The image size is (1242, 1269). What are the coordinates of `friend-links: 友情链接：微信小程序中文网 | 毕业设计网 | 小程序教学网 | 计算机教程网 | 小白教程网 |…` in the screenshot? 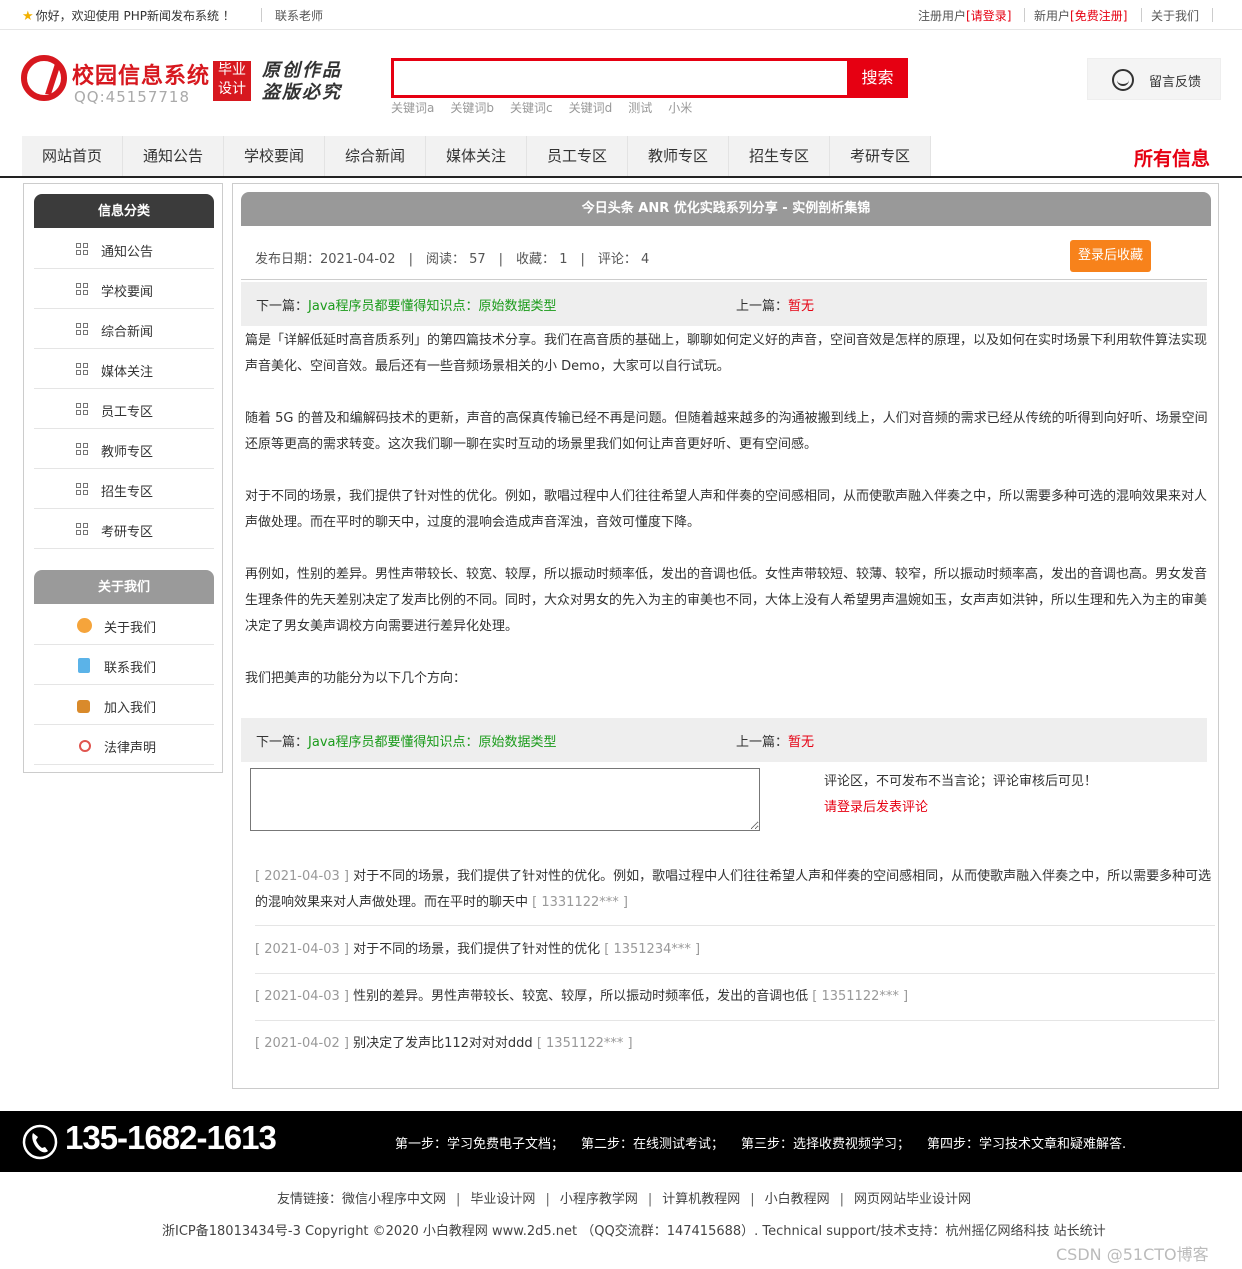 It's located at (624, 1199).